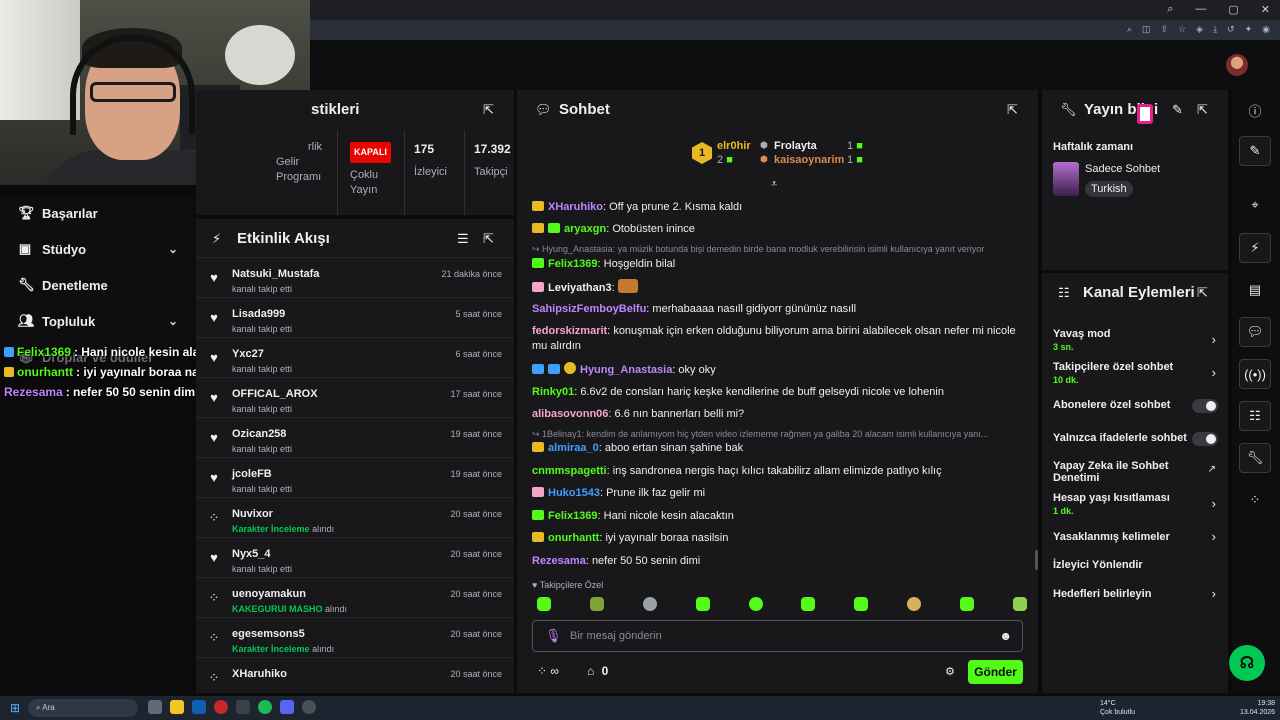 The height and width of the screenshot is (720, 1280). Describe the element at coordinates (585, 229) in the screenshot. I see `chat-user: aryaxgn` at that location.